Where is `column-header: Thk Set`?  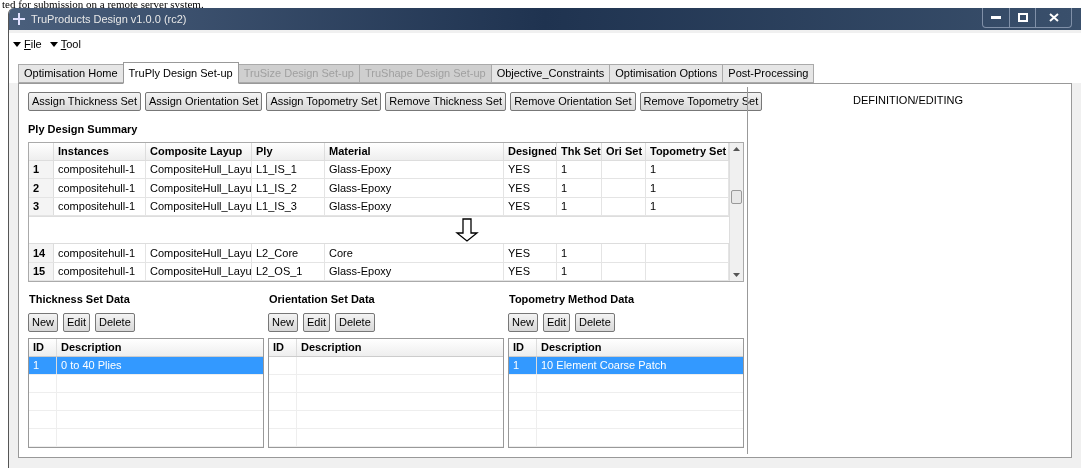 column-header: Thk Set is located at coordinates (579, 151).